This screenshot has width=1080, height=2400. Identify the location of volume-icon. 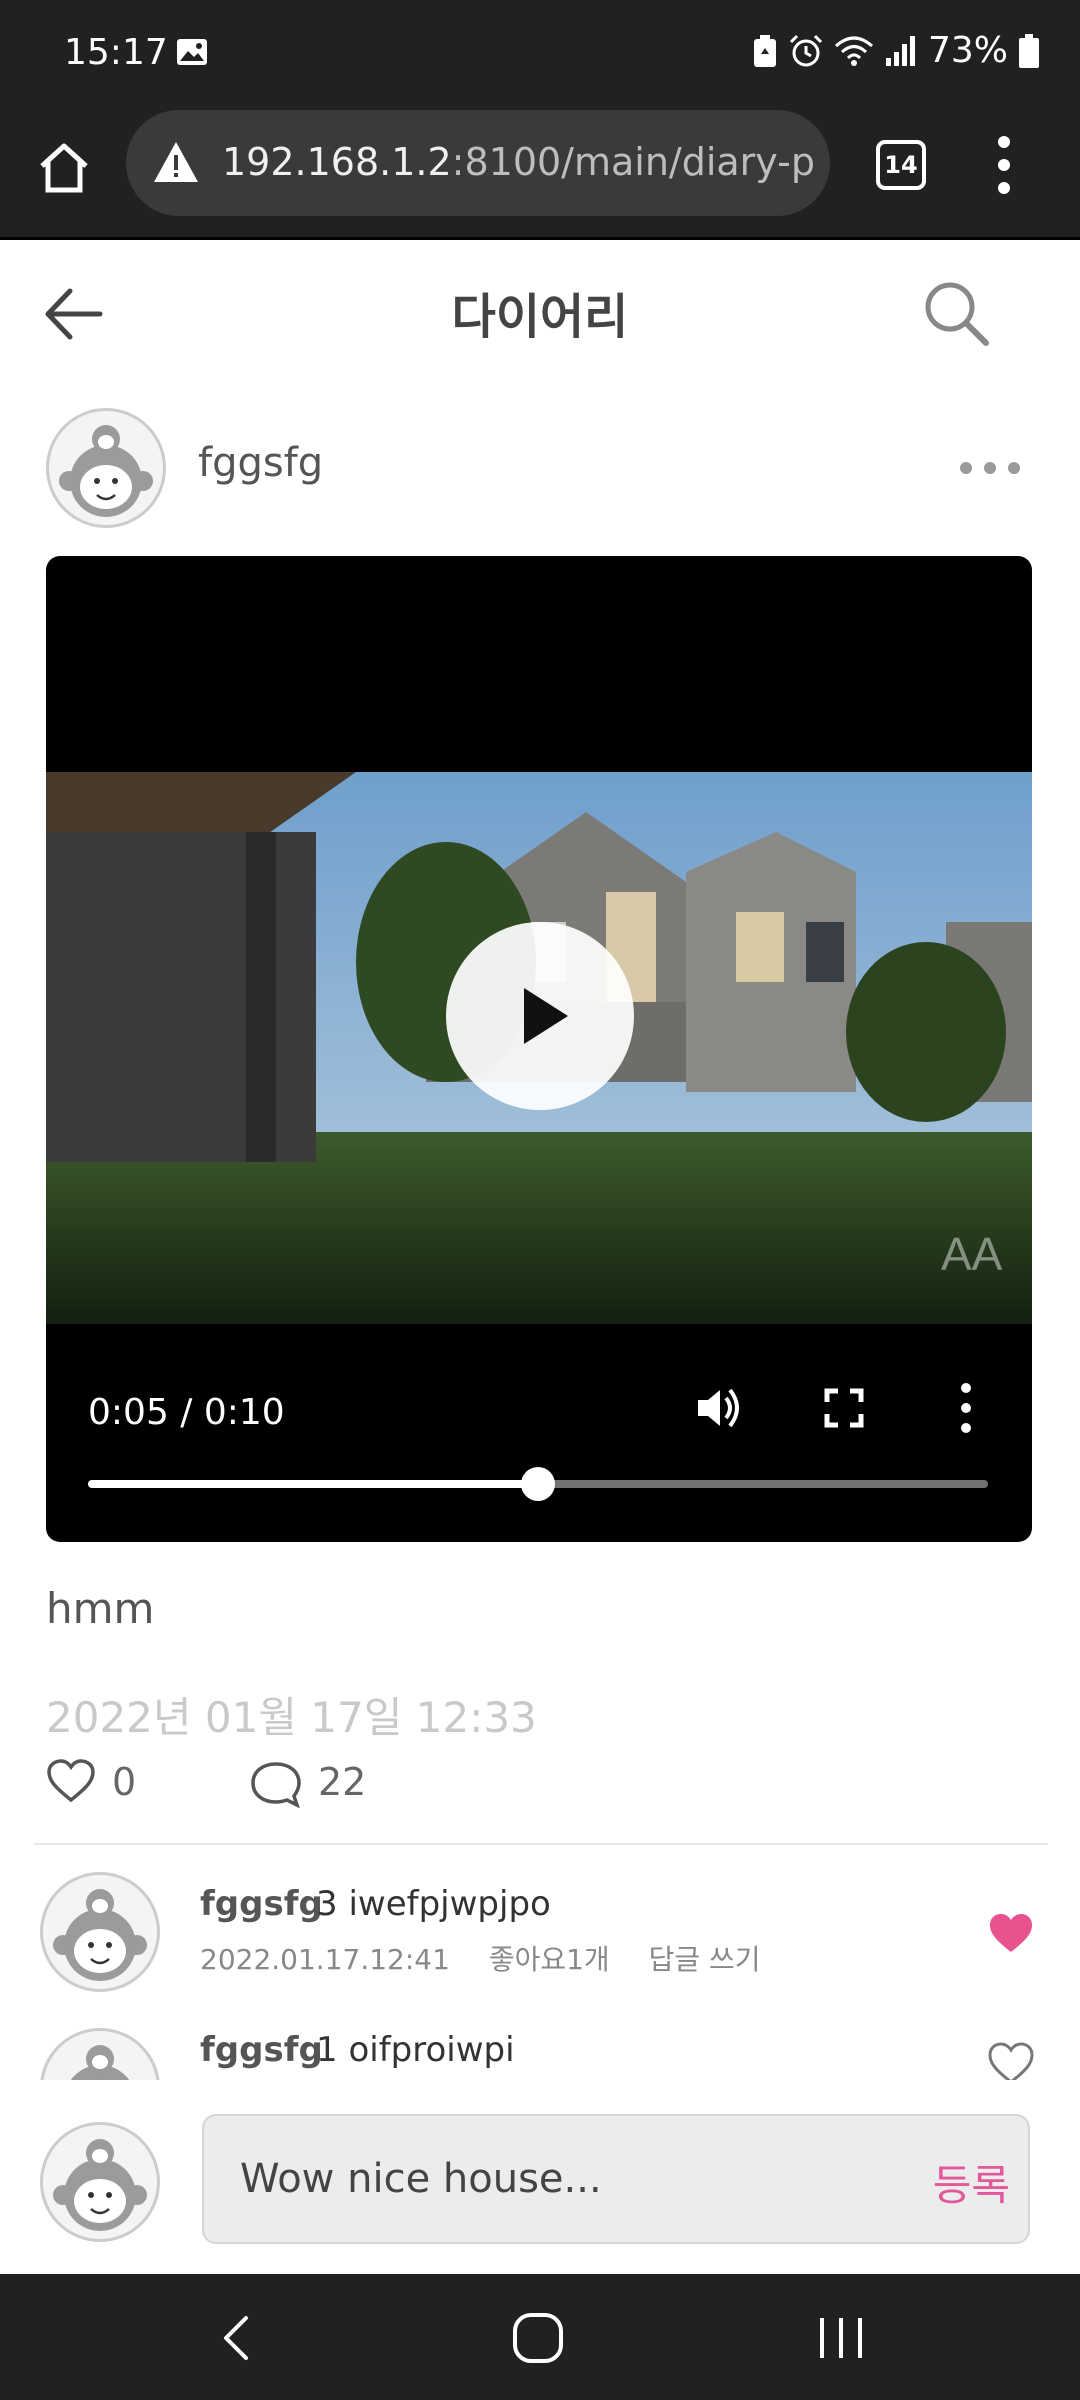
(718, 1408).